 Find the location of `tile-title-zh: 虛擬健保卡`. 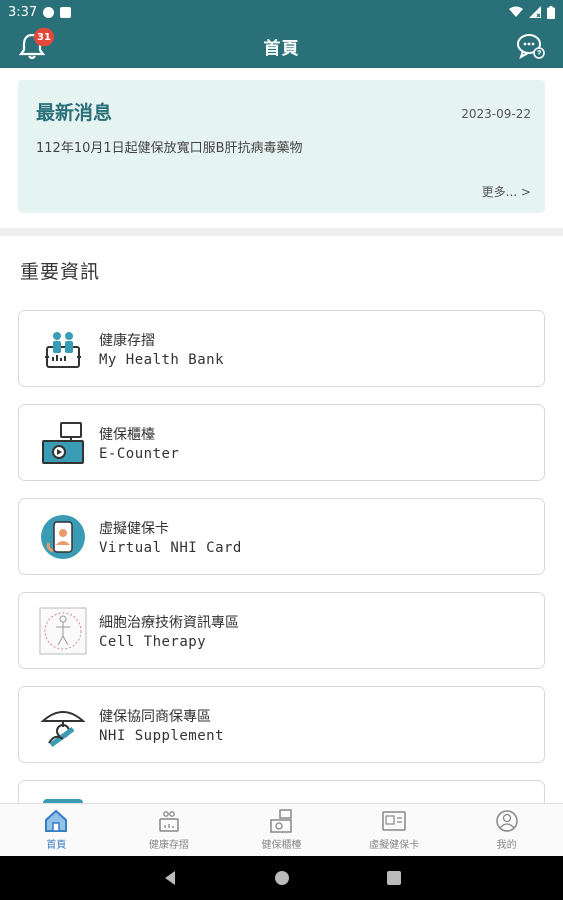

tile-title-zh: 虛擬健保卡 is located at coordinates (134, 528).